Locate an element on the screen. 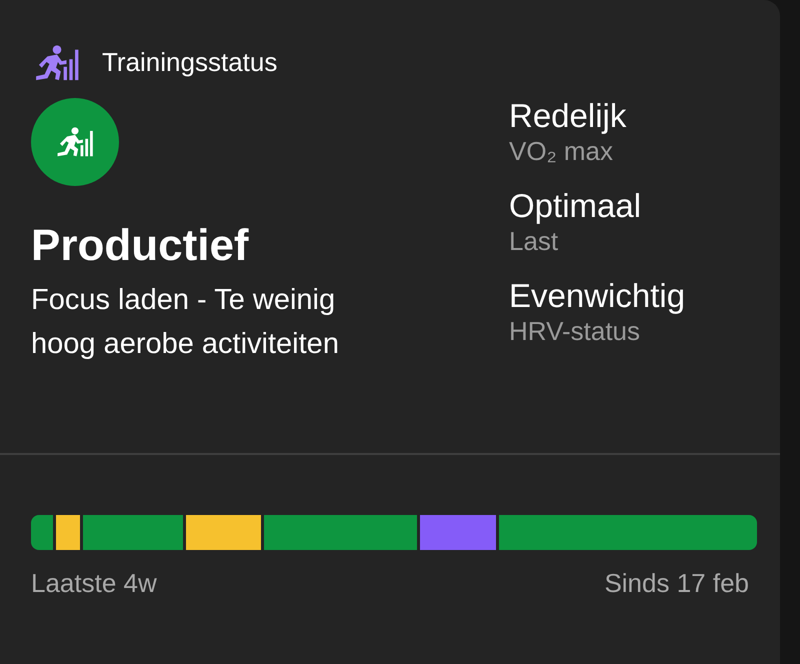  metric-label: HRV-status is located at coordinates (575, 331).